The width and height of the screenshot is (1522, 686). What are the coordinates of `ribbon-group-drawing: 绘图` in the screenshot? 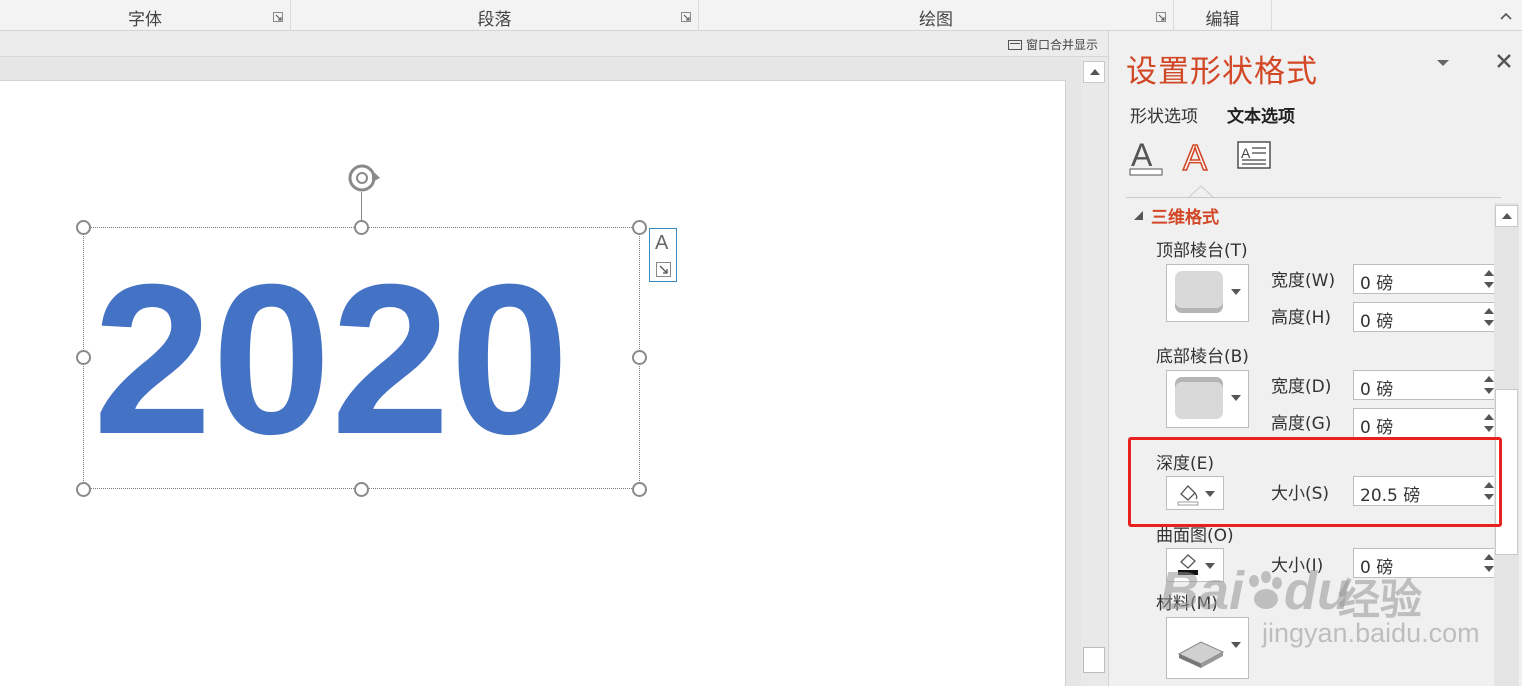 It's located at (936, 15).